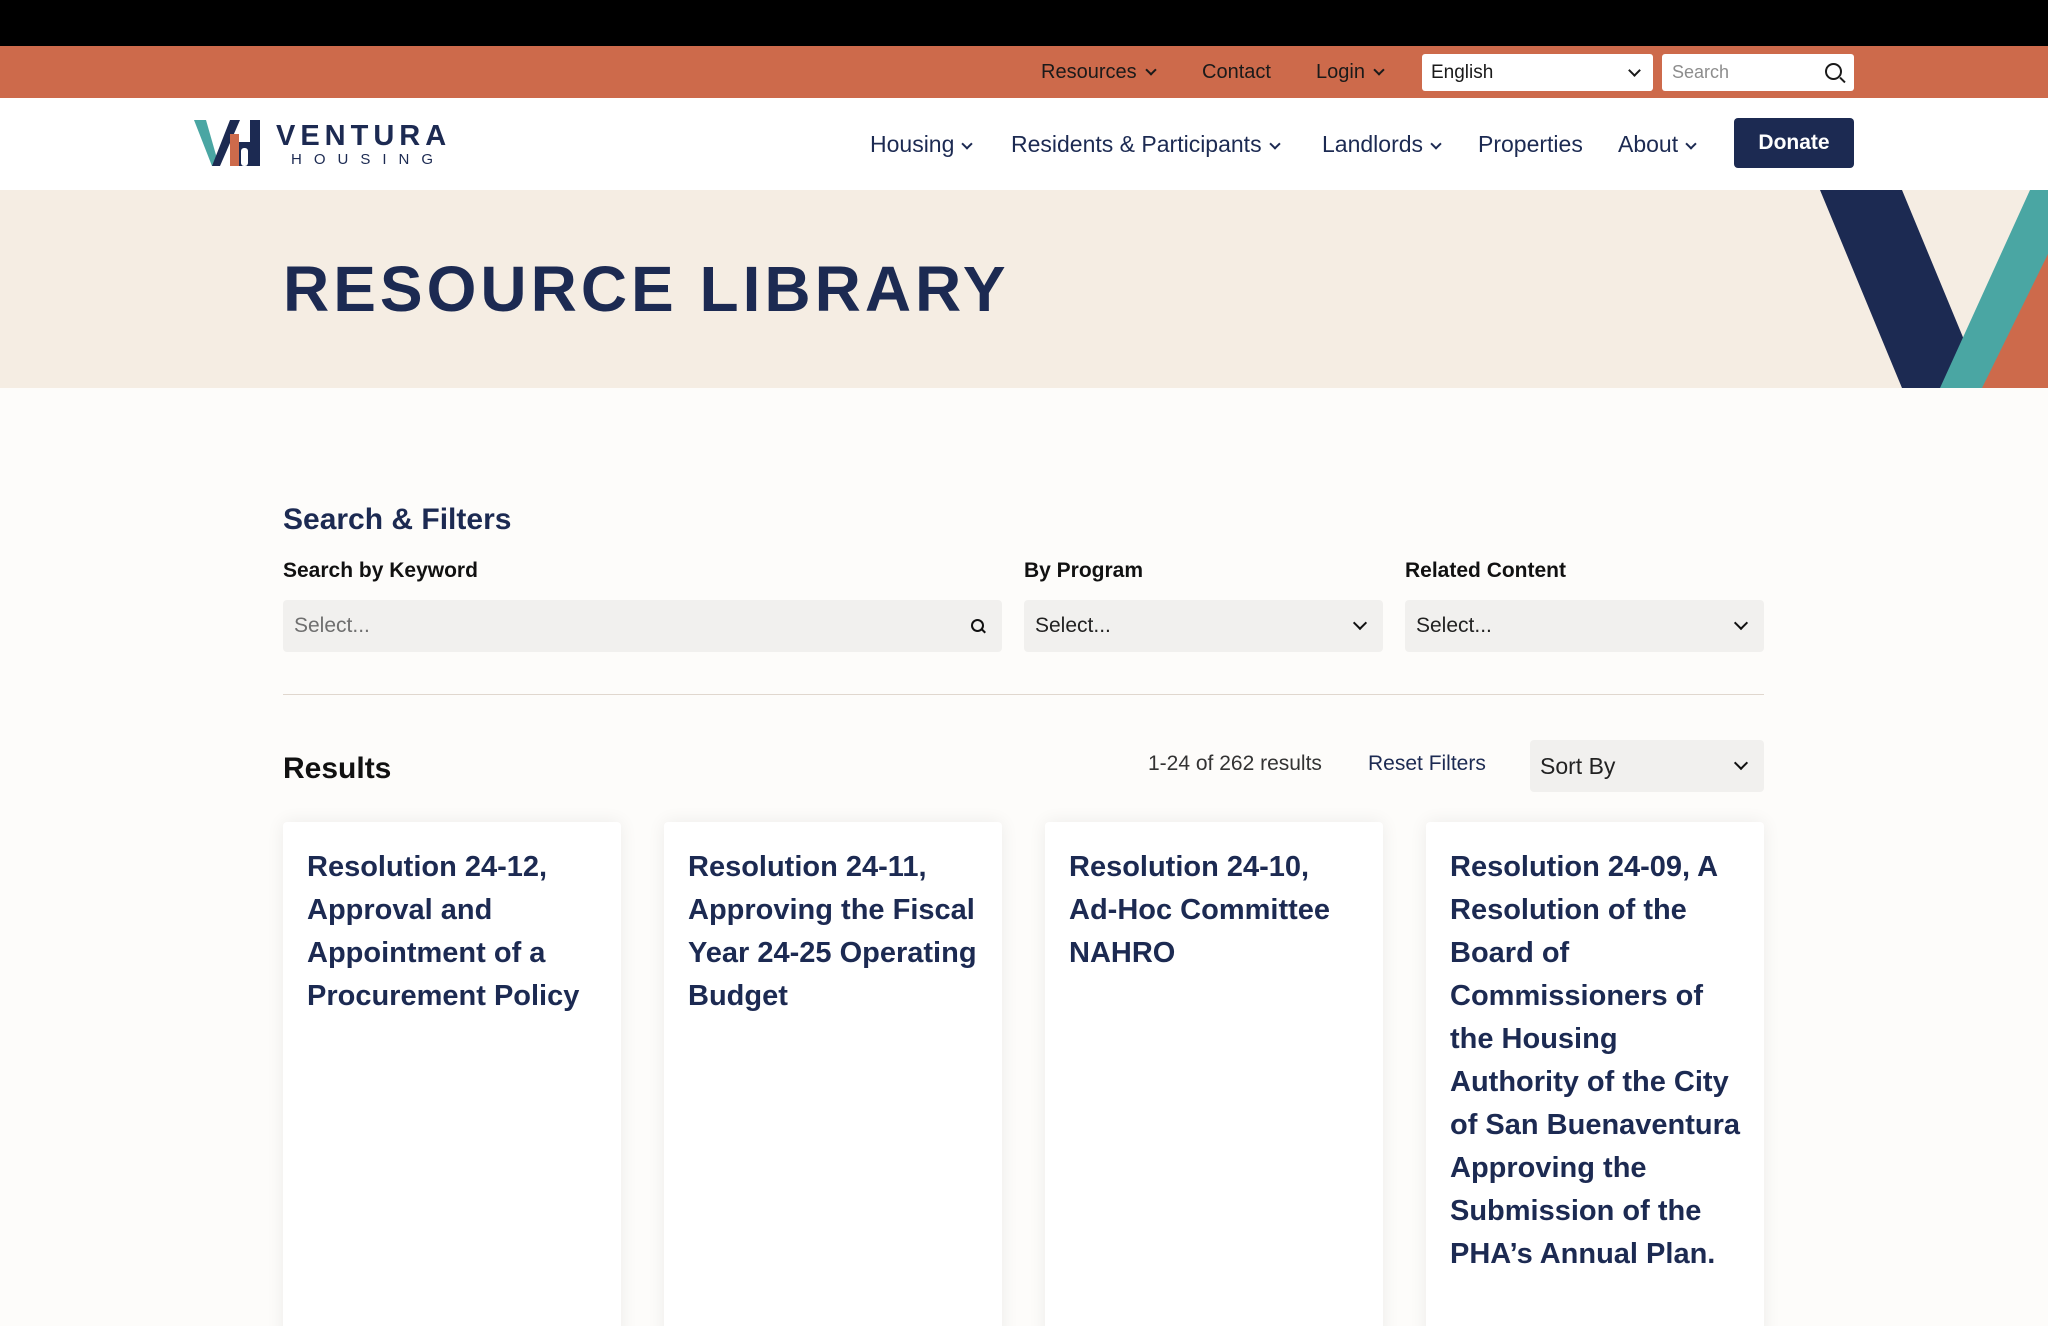  What do you see at coordinates (1647, 766) in the screenshot?
I see `sort-by-select: Sort By` at bounding box center [1647, 766].